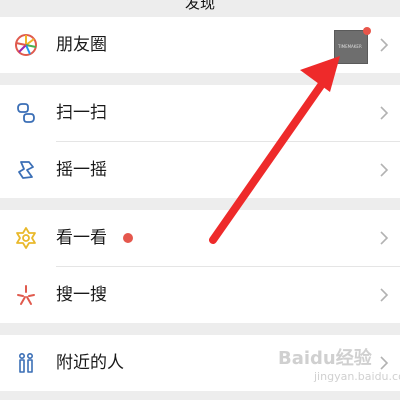  Describe the element at coordinates (128, 238) in the screenshot. I see `top-stories-new-dot` at that location.